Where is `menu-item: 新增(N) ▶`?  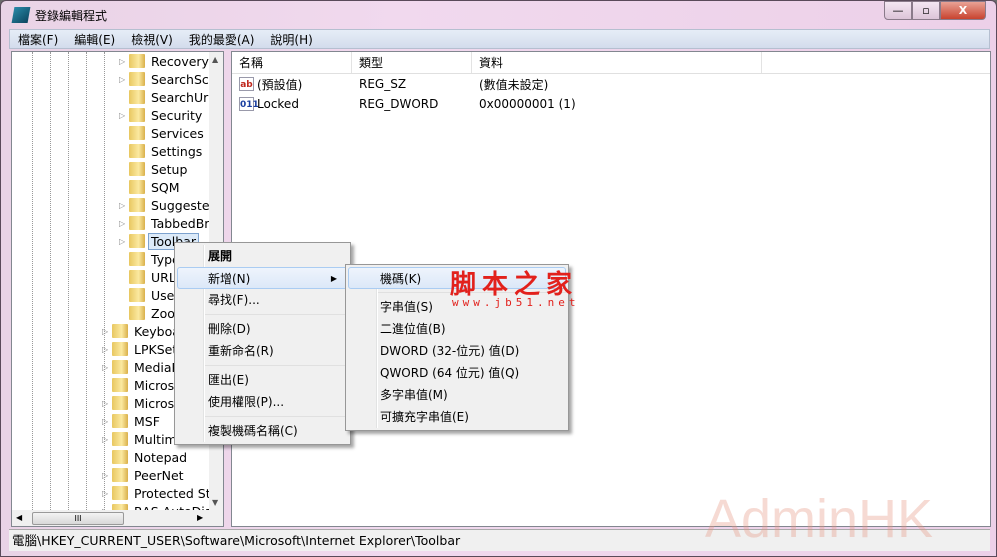 menu-item: 新增(N) ▶ is located at coordinates (262, 278).